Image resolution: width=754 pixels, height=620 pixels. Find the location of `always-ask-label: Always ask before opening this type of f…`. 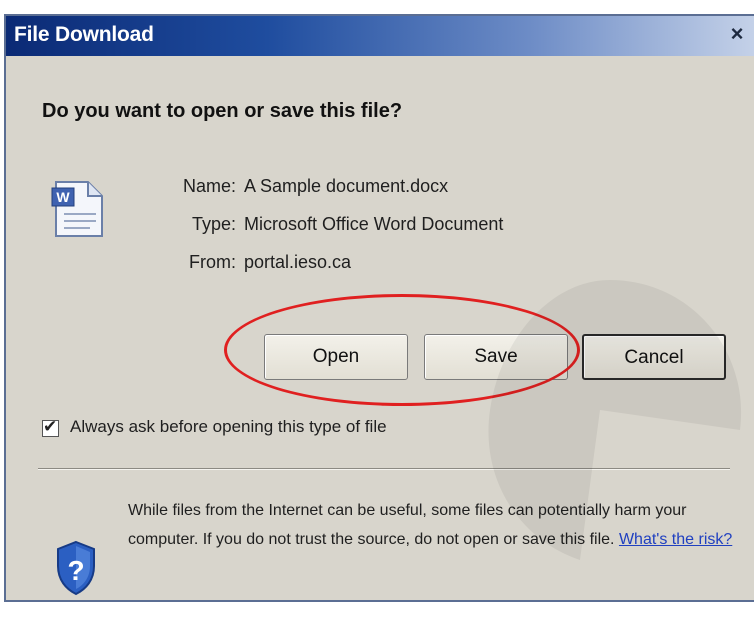

always-ask-label: Always ask before opening this type of f… is located at coordinates (228, 427).